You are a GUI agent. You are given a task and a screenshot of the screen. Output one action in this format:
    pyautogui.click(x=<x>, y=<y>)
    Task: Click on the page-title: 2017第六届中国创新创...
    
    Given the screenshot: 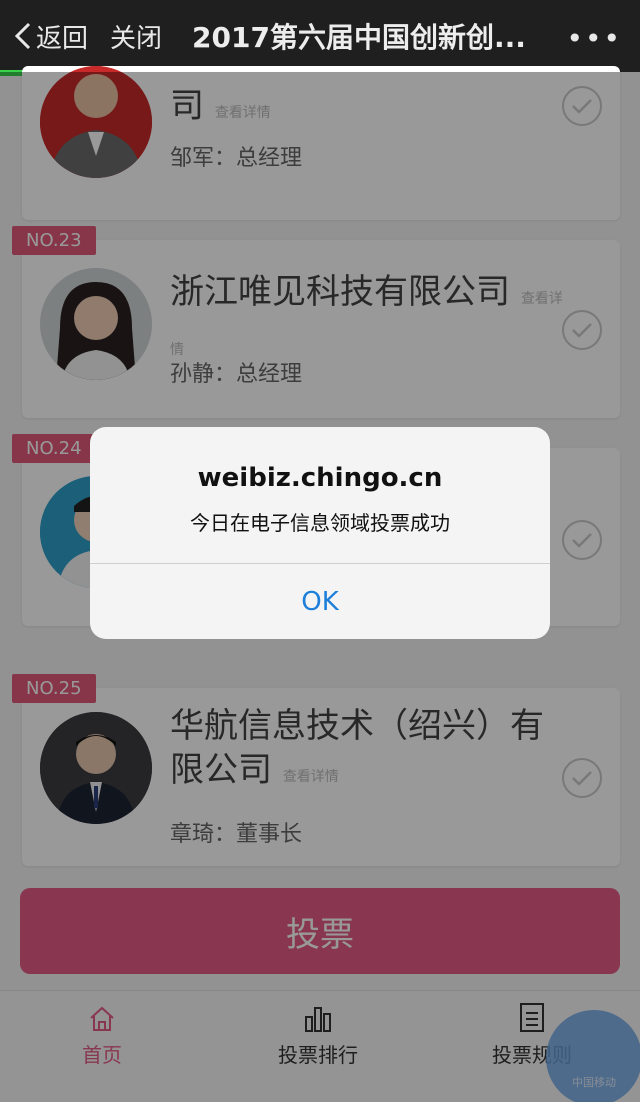 What is the action you would take?
    pyautogui.click(x=359, y=37)
    